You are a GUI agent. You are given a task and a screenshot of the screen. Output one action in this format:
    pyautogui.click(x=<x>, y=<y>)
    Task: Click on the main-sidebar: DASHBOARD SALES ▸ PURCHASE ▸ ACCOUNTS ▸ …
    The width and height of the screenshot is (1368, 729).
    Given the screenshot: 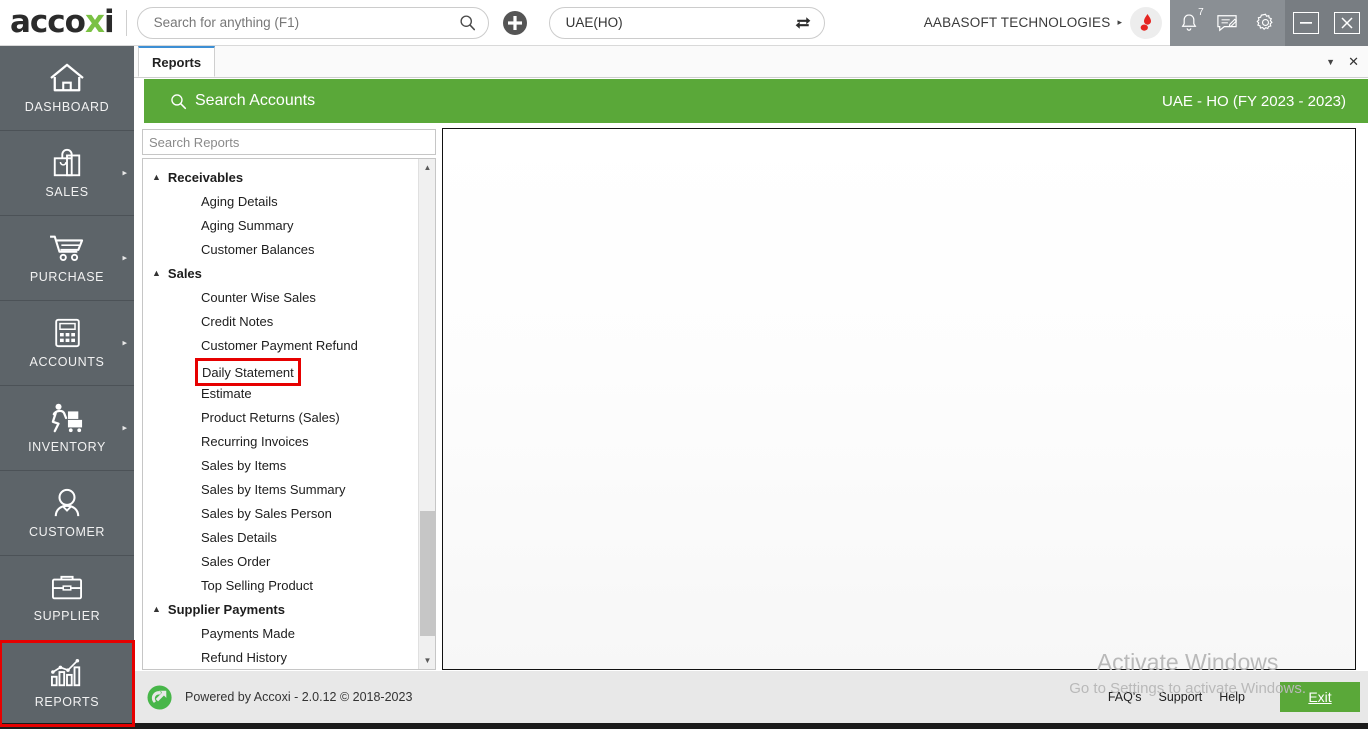 What is the action you would take?
    pyautogui.click(x=67, y=387)
    